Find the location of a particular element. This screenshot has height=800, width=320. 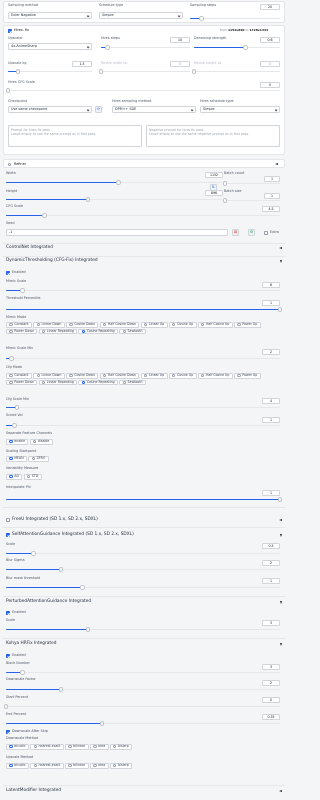

refresh-icon: ⟳ is located at coordinates (98, 109).